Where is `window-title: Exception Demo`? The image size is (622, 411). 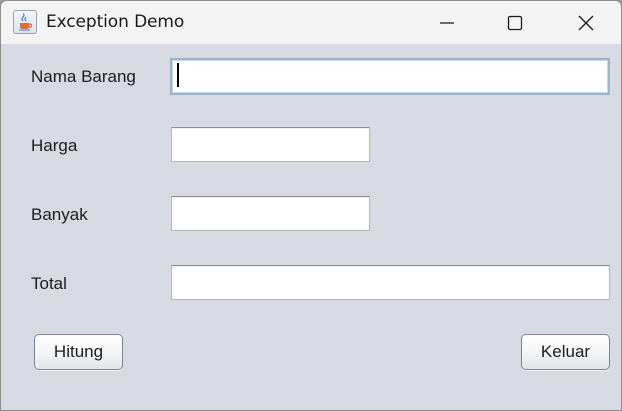
window-title: Exception Demo is located at coordinates (115, 22).